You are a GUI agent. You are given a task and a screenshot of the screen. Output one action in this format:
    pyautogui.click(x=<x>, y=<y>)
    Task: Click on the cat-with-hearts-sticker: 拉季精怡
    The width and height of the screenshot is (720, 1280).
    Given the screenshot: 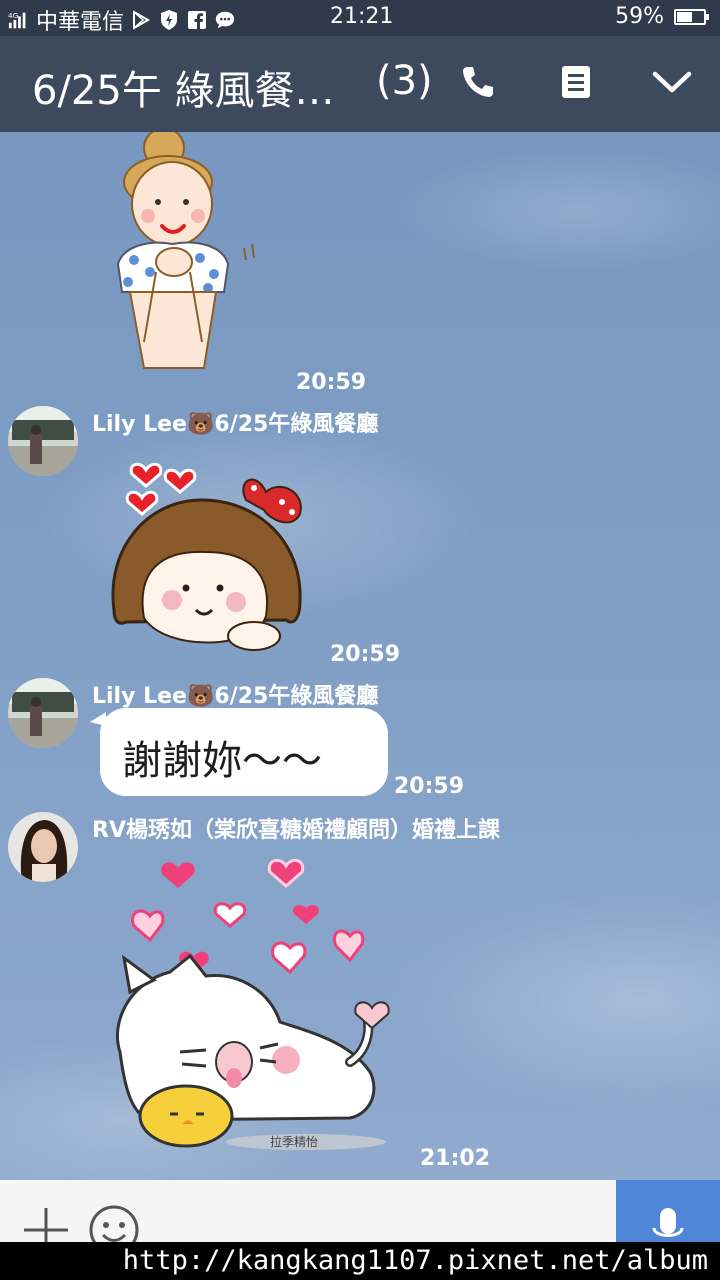 What is the action you would take?
    pyautogui.click(x=255, y=1002)
    